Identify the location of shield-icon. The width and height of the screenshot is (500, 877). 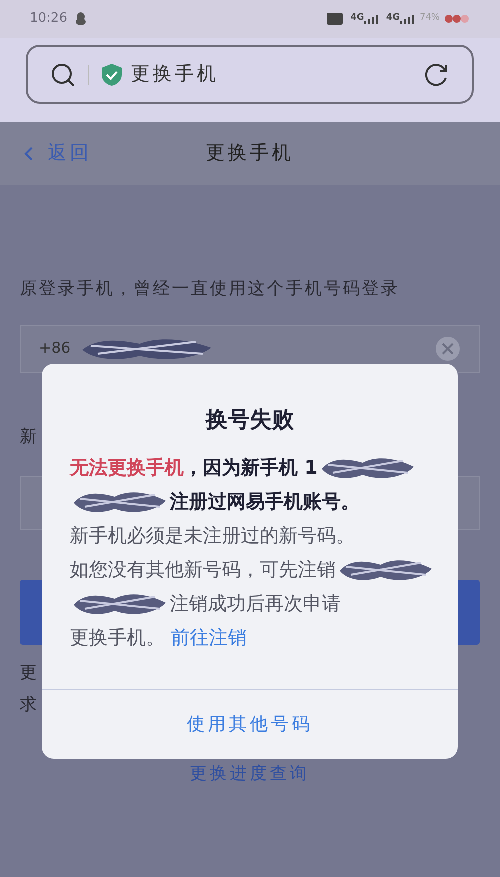
(112, 74).